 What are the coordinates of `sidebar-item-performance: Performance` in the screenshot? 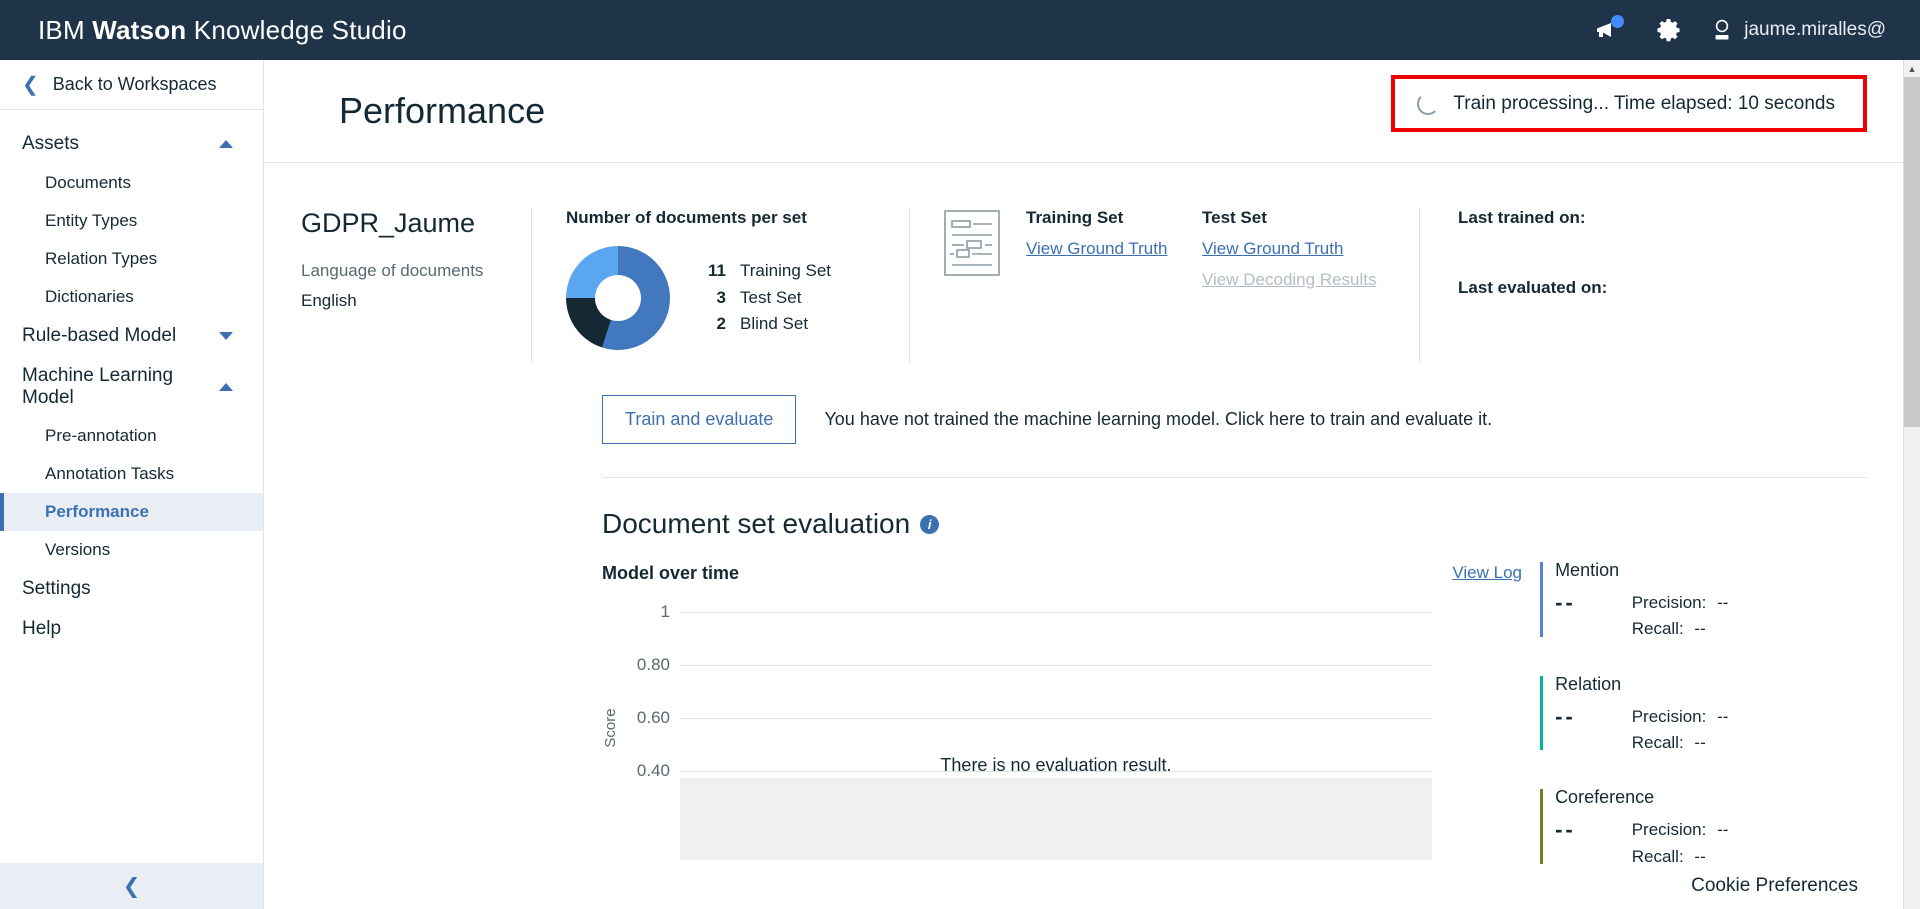 It's located at (131, 512).